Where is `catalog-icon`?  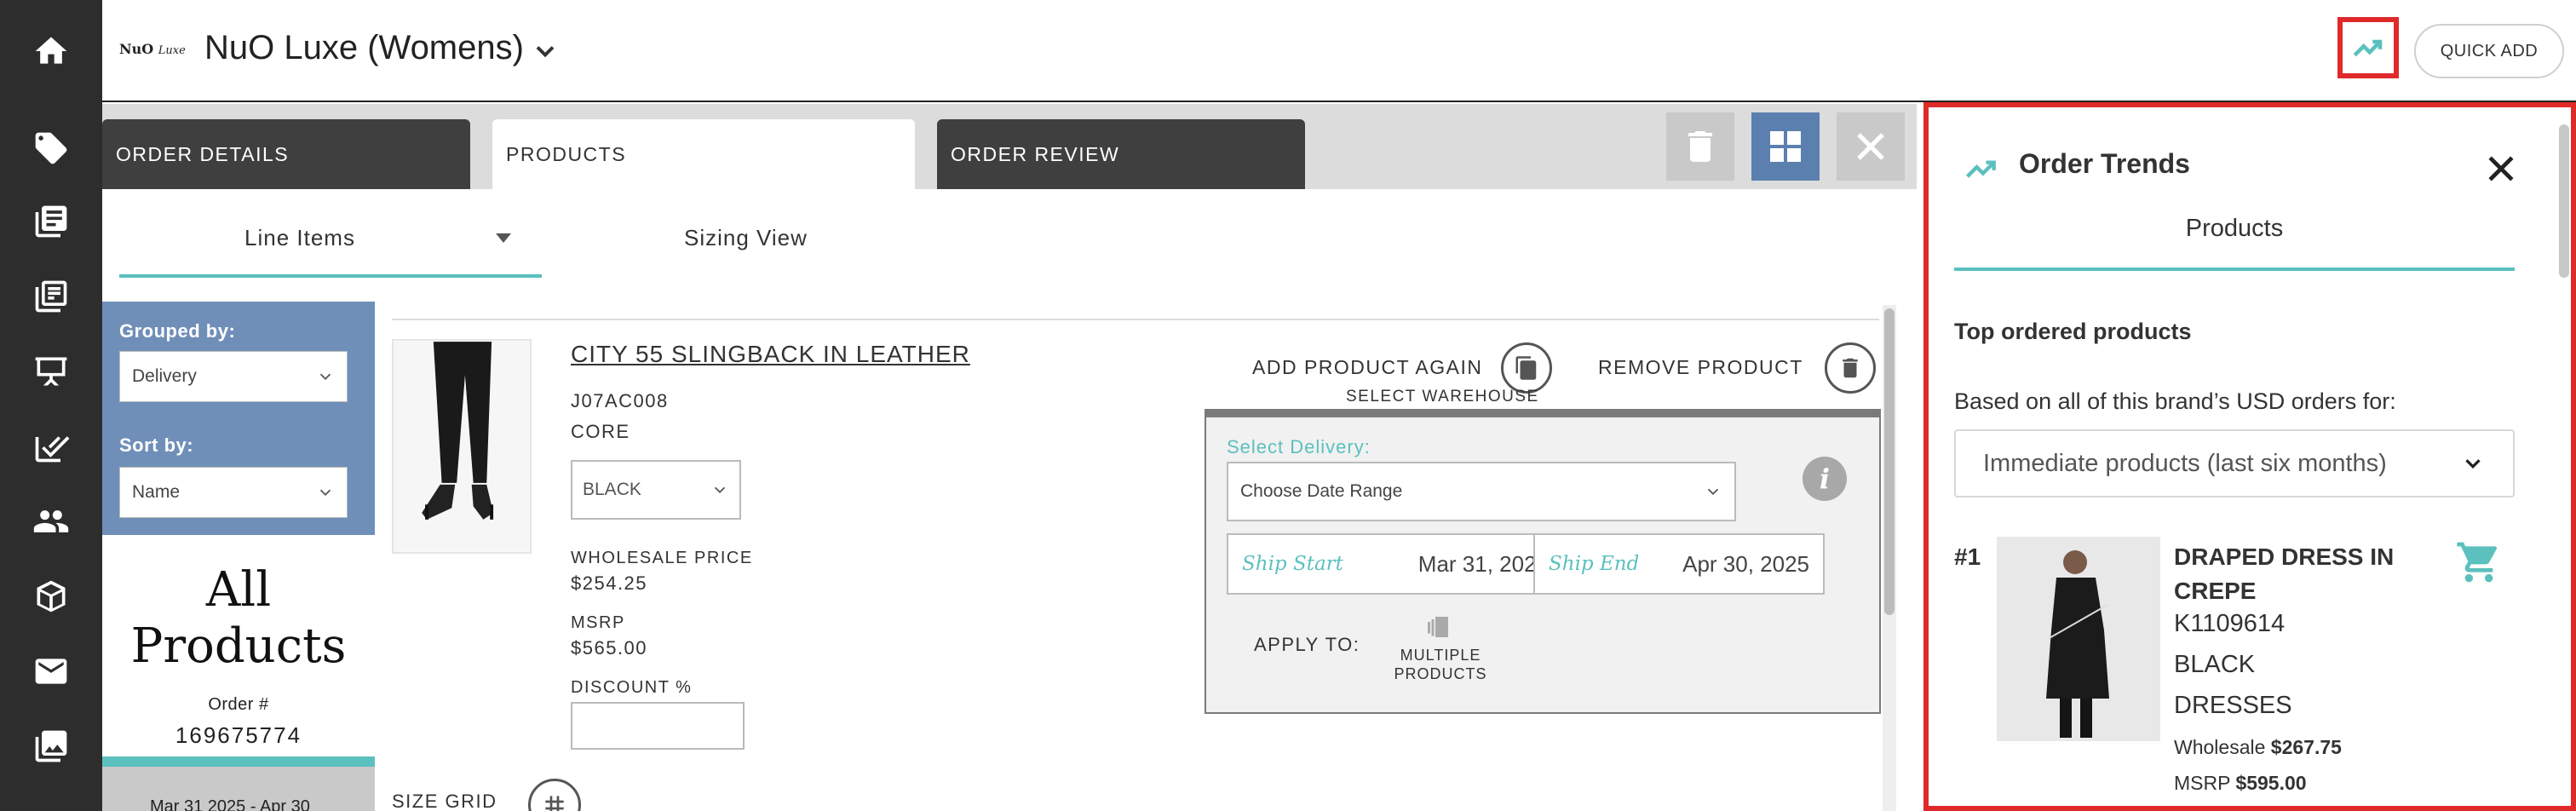 catalog-icon is located at coordinates (51, 221).